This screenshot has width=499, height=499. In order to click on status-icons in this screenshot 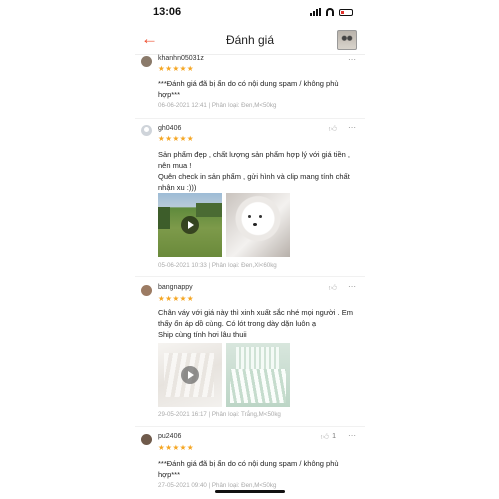, I will do `click(331, 12)`.